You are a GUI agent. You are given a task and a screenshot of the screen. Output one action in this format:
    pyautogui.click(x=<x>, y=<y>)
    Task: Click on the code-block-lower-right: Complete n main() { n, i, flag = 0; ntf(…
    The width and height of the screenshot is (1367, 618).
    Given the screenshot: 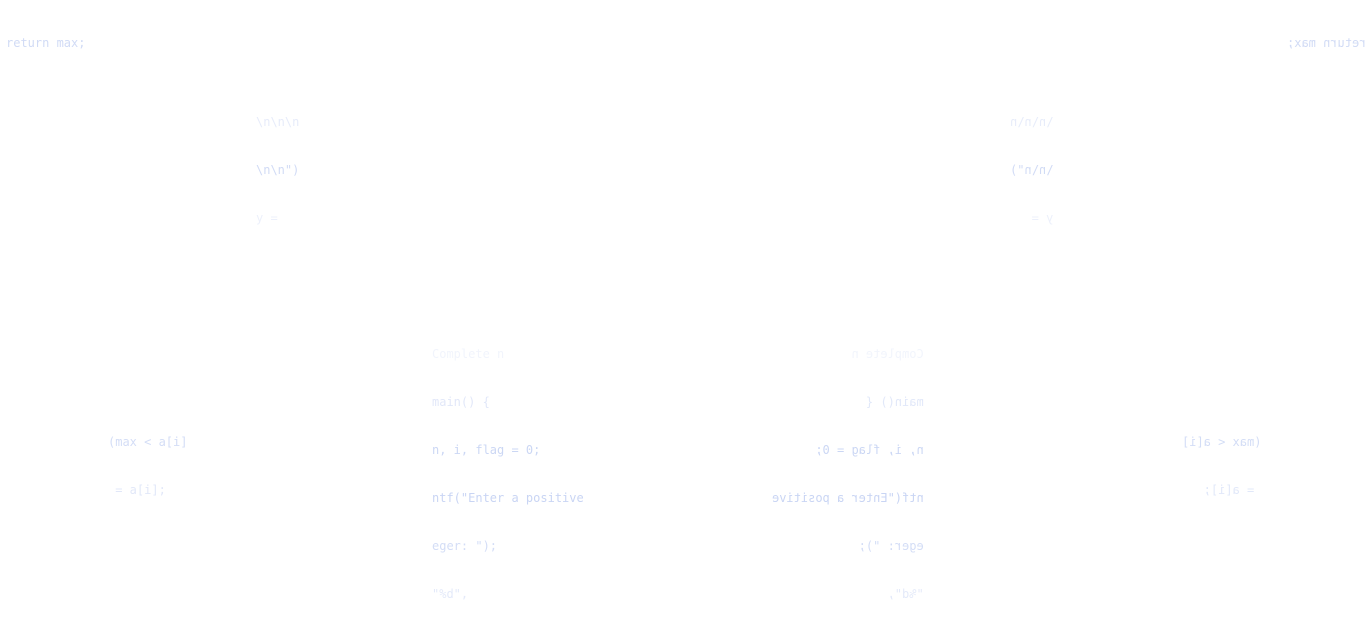 What is the action you would take?
    pyautogui.click(x=848, y=466)
    